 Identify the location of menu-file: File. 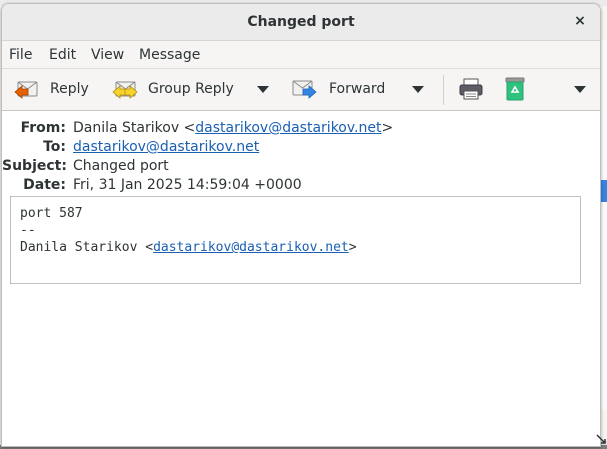
(20, 55).